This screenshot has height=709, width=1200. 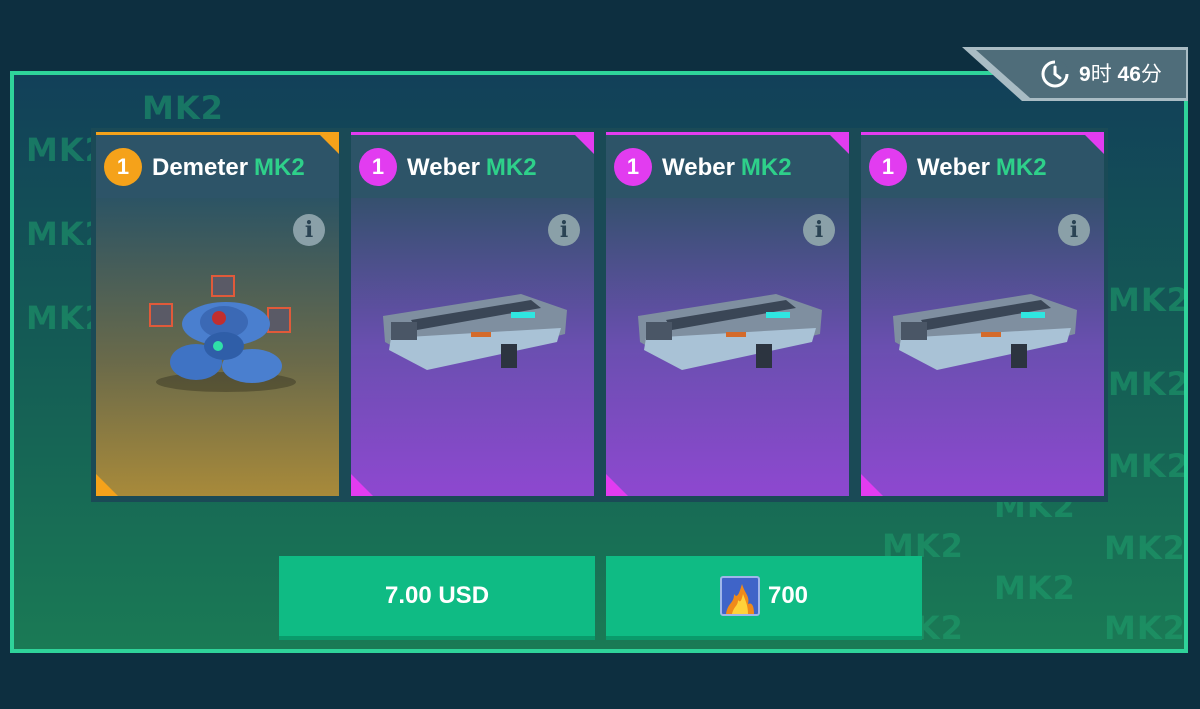 What do you see at coordinates (1151, 74) in the screenshot?
I see `timer-minutes-unit: 分` at bounding box center [1151, 74].